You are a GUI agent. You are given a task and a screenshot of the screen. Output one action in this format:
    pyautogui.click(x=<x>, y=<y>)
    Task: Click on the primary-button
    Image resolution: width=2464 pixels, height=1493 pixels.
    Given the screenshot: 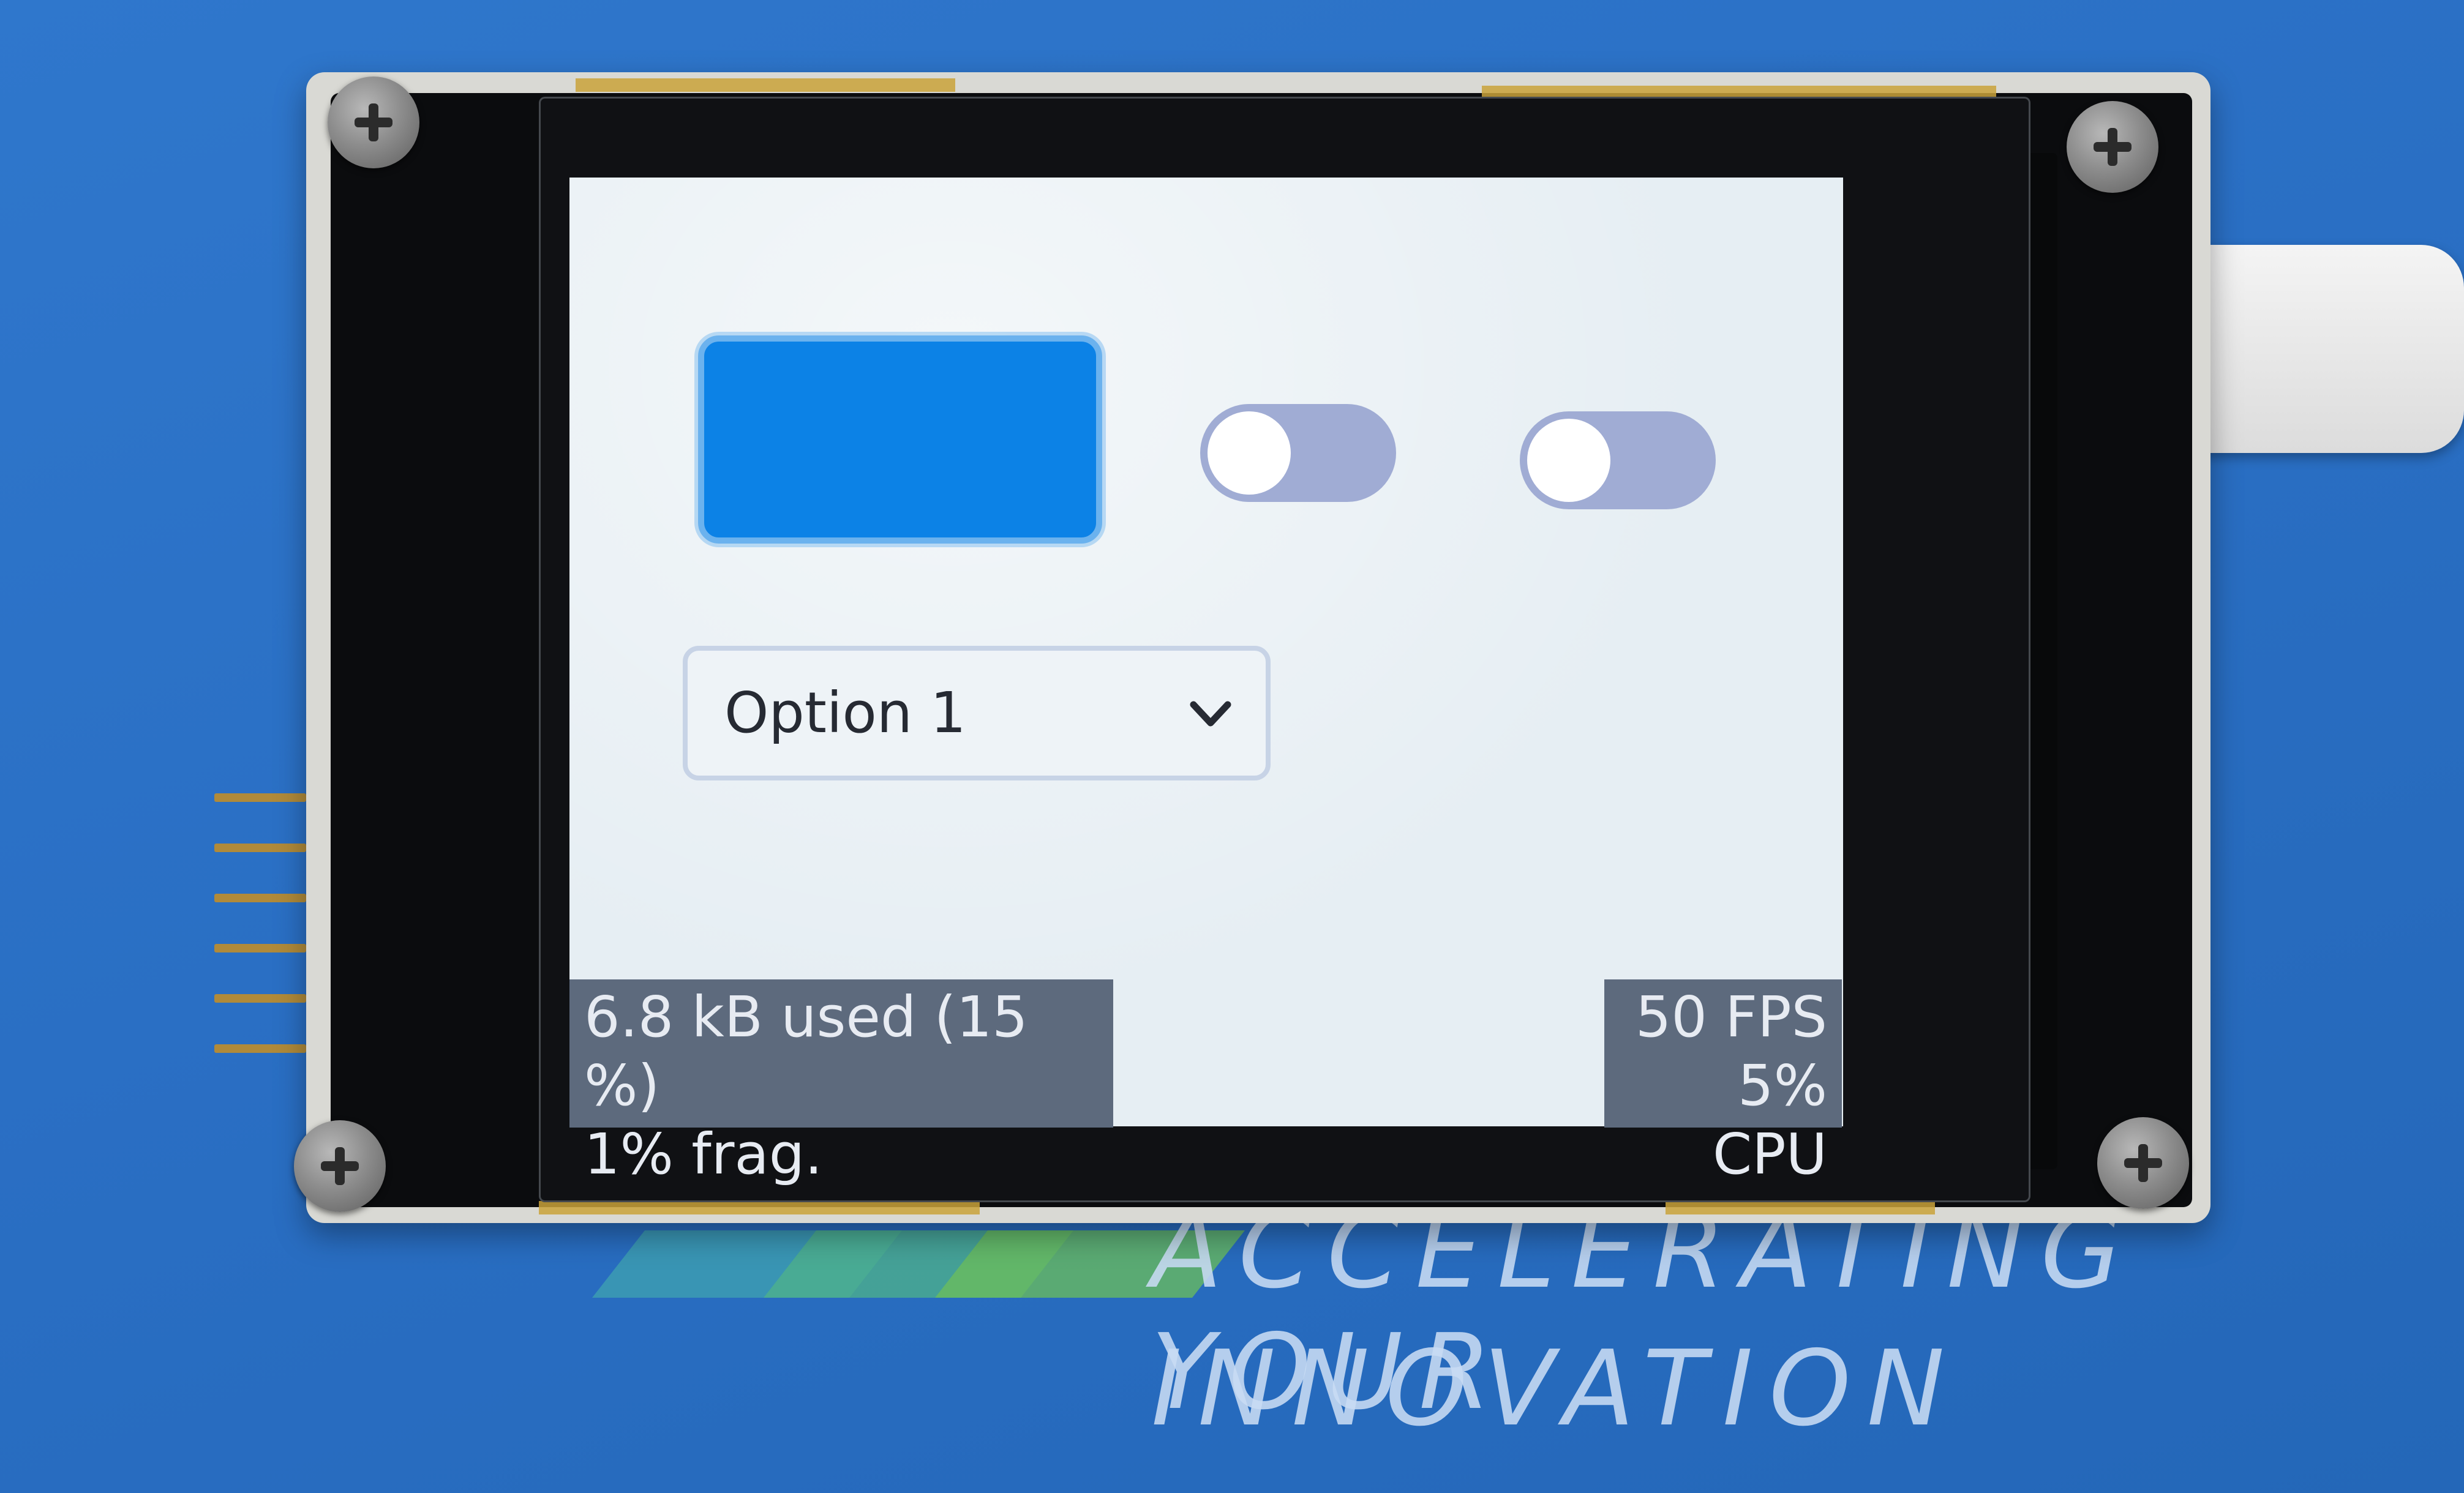 What is the action you would take?
    pyautogui.click(x=900, y=439)
    